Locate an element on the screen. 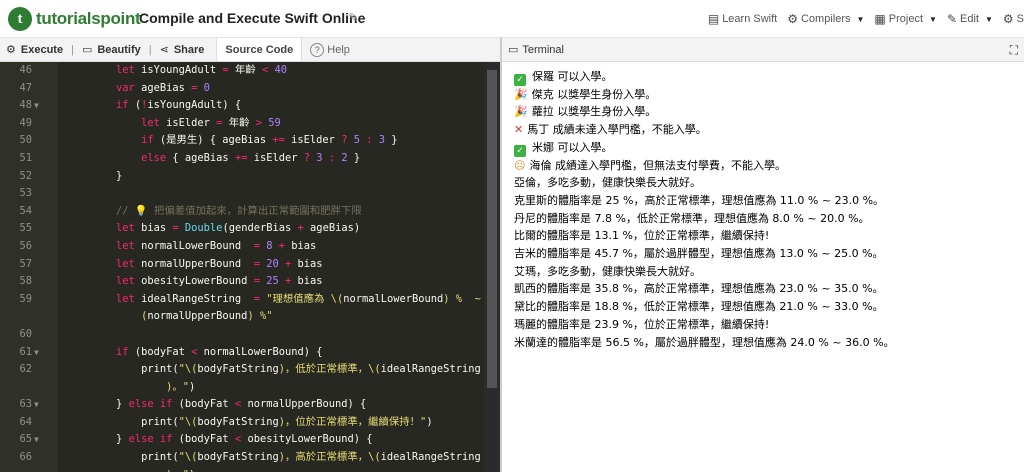 This screenshot has width=1024, height=472. nav-compilers: ⚙ Compilers ▼ is located at coordinates (825, 19).